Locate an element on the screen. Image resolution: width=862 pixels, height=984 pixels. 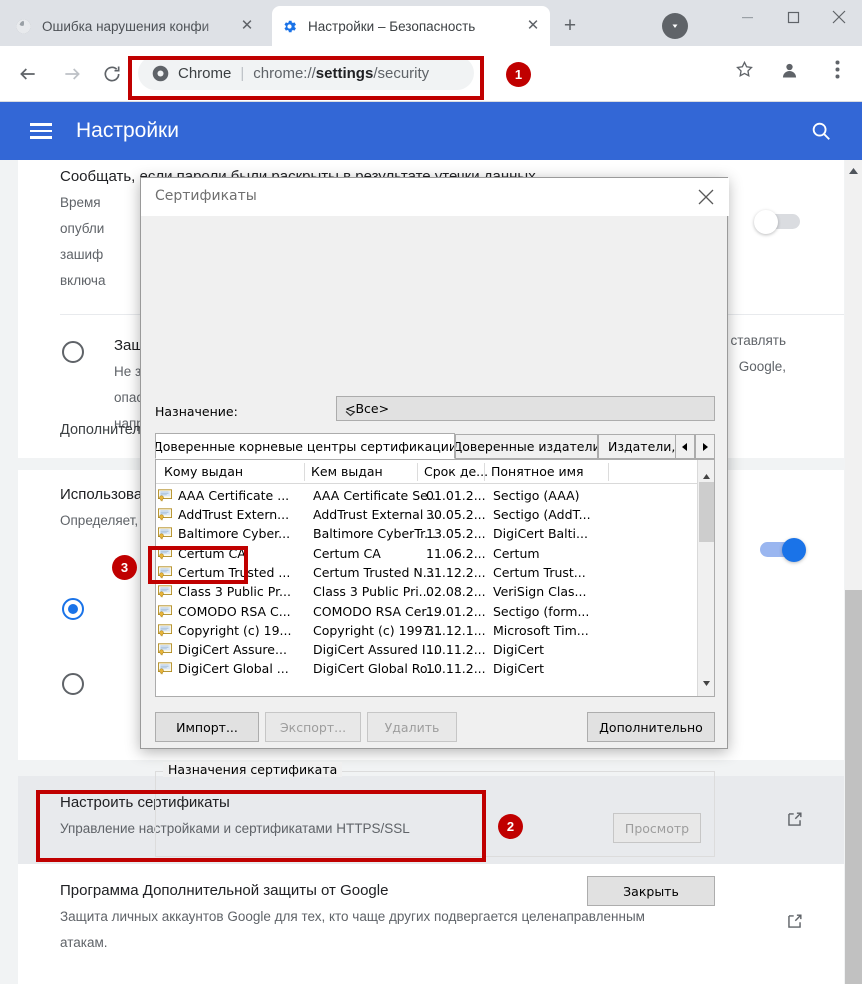
scroll-up-arrow-icon is located at coordinates (853, 171).